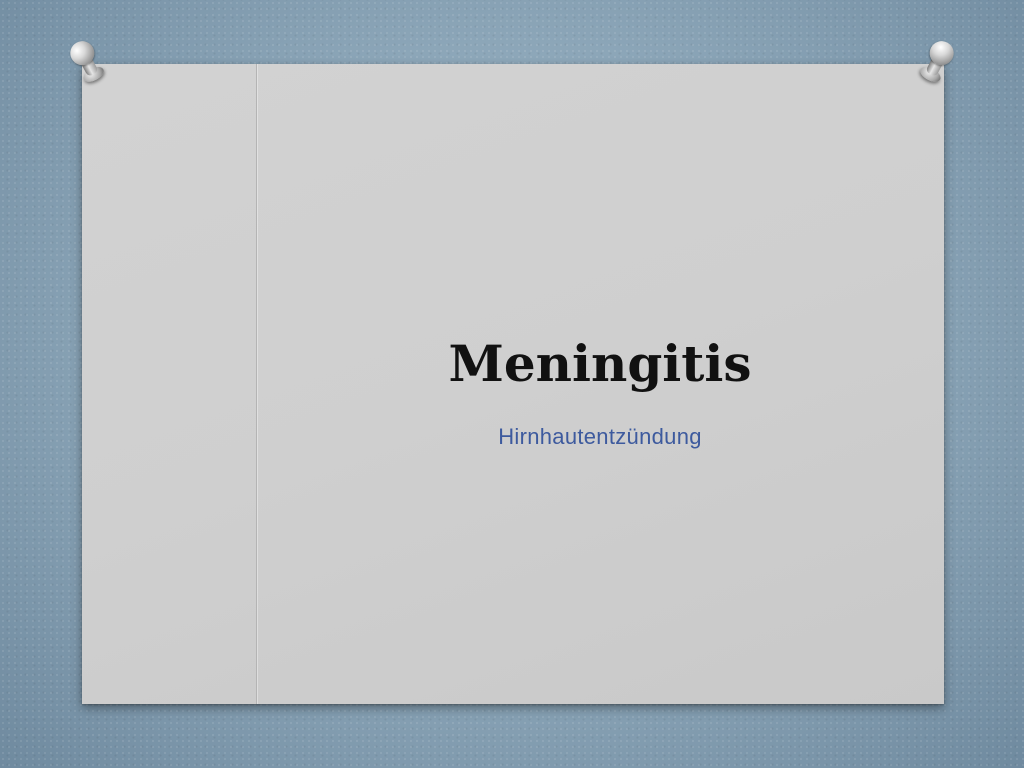 This screenshot has height=768, width=1024. I want to click on slide-title: Meningitis, so click(600, 364).